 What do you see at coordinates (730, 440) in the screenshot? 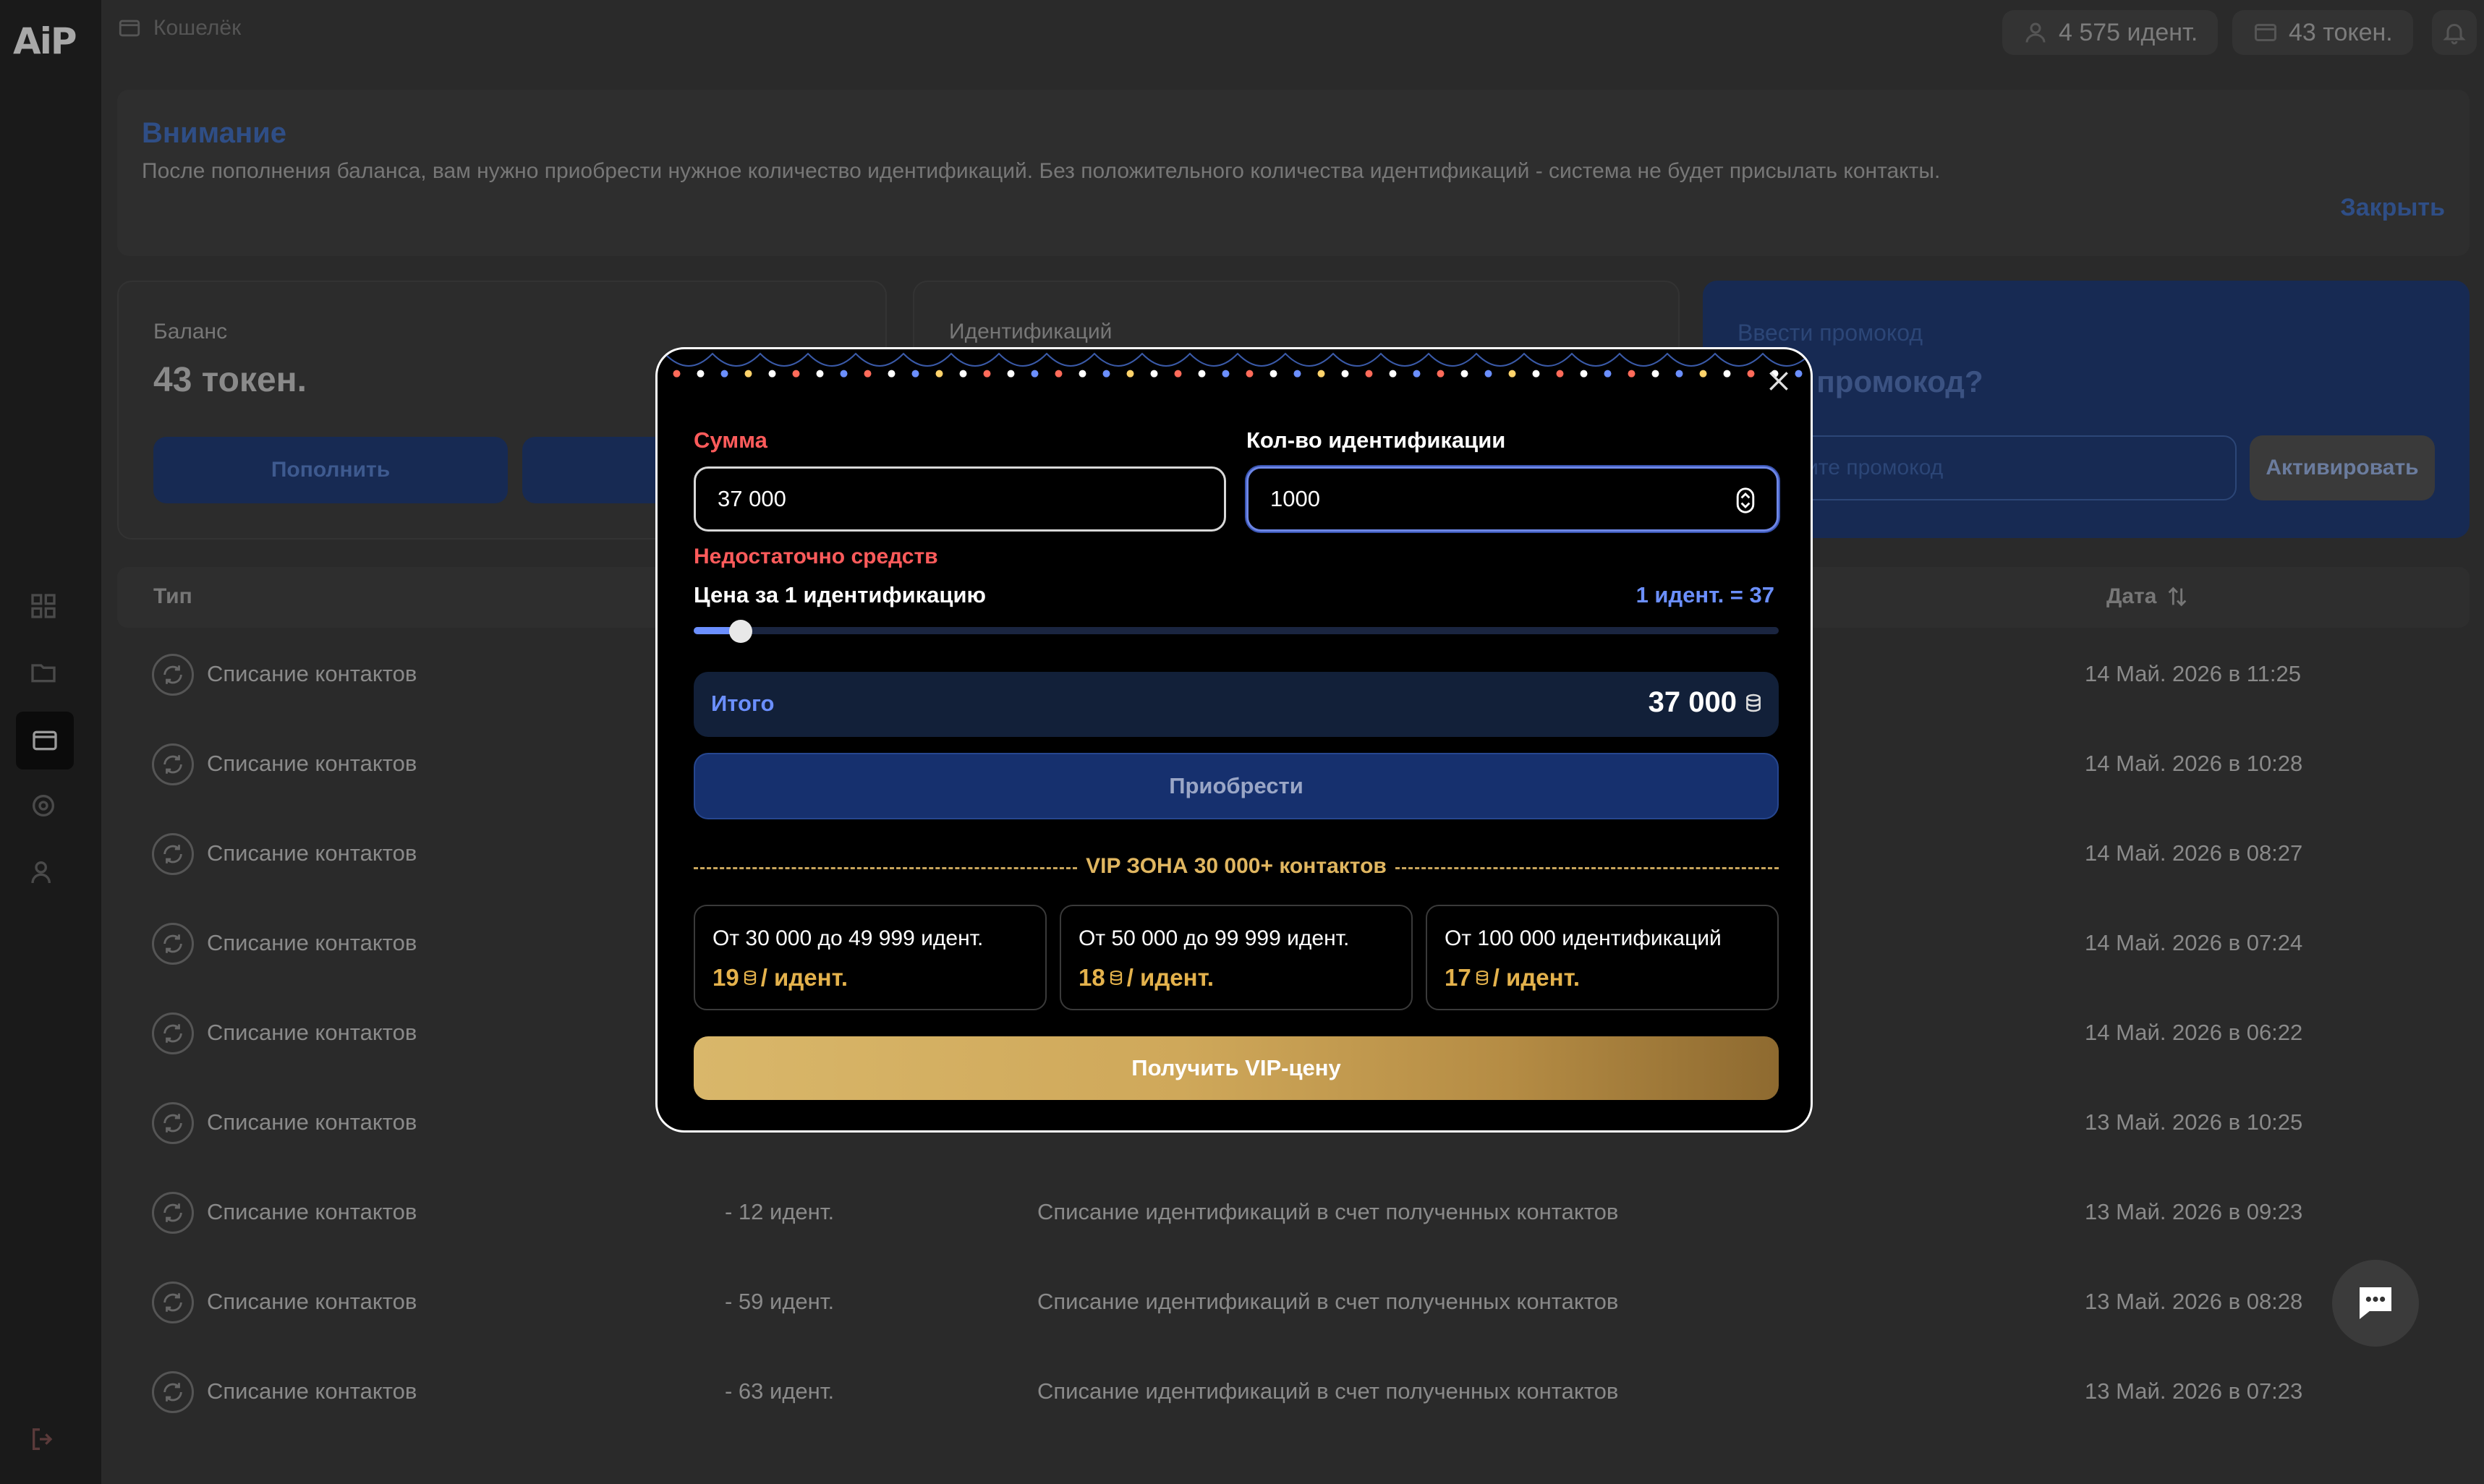
I see `sum-label: Сумма` at bounding box center [730, 440].